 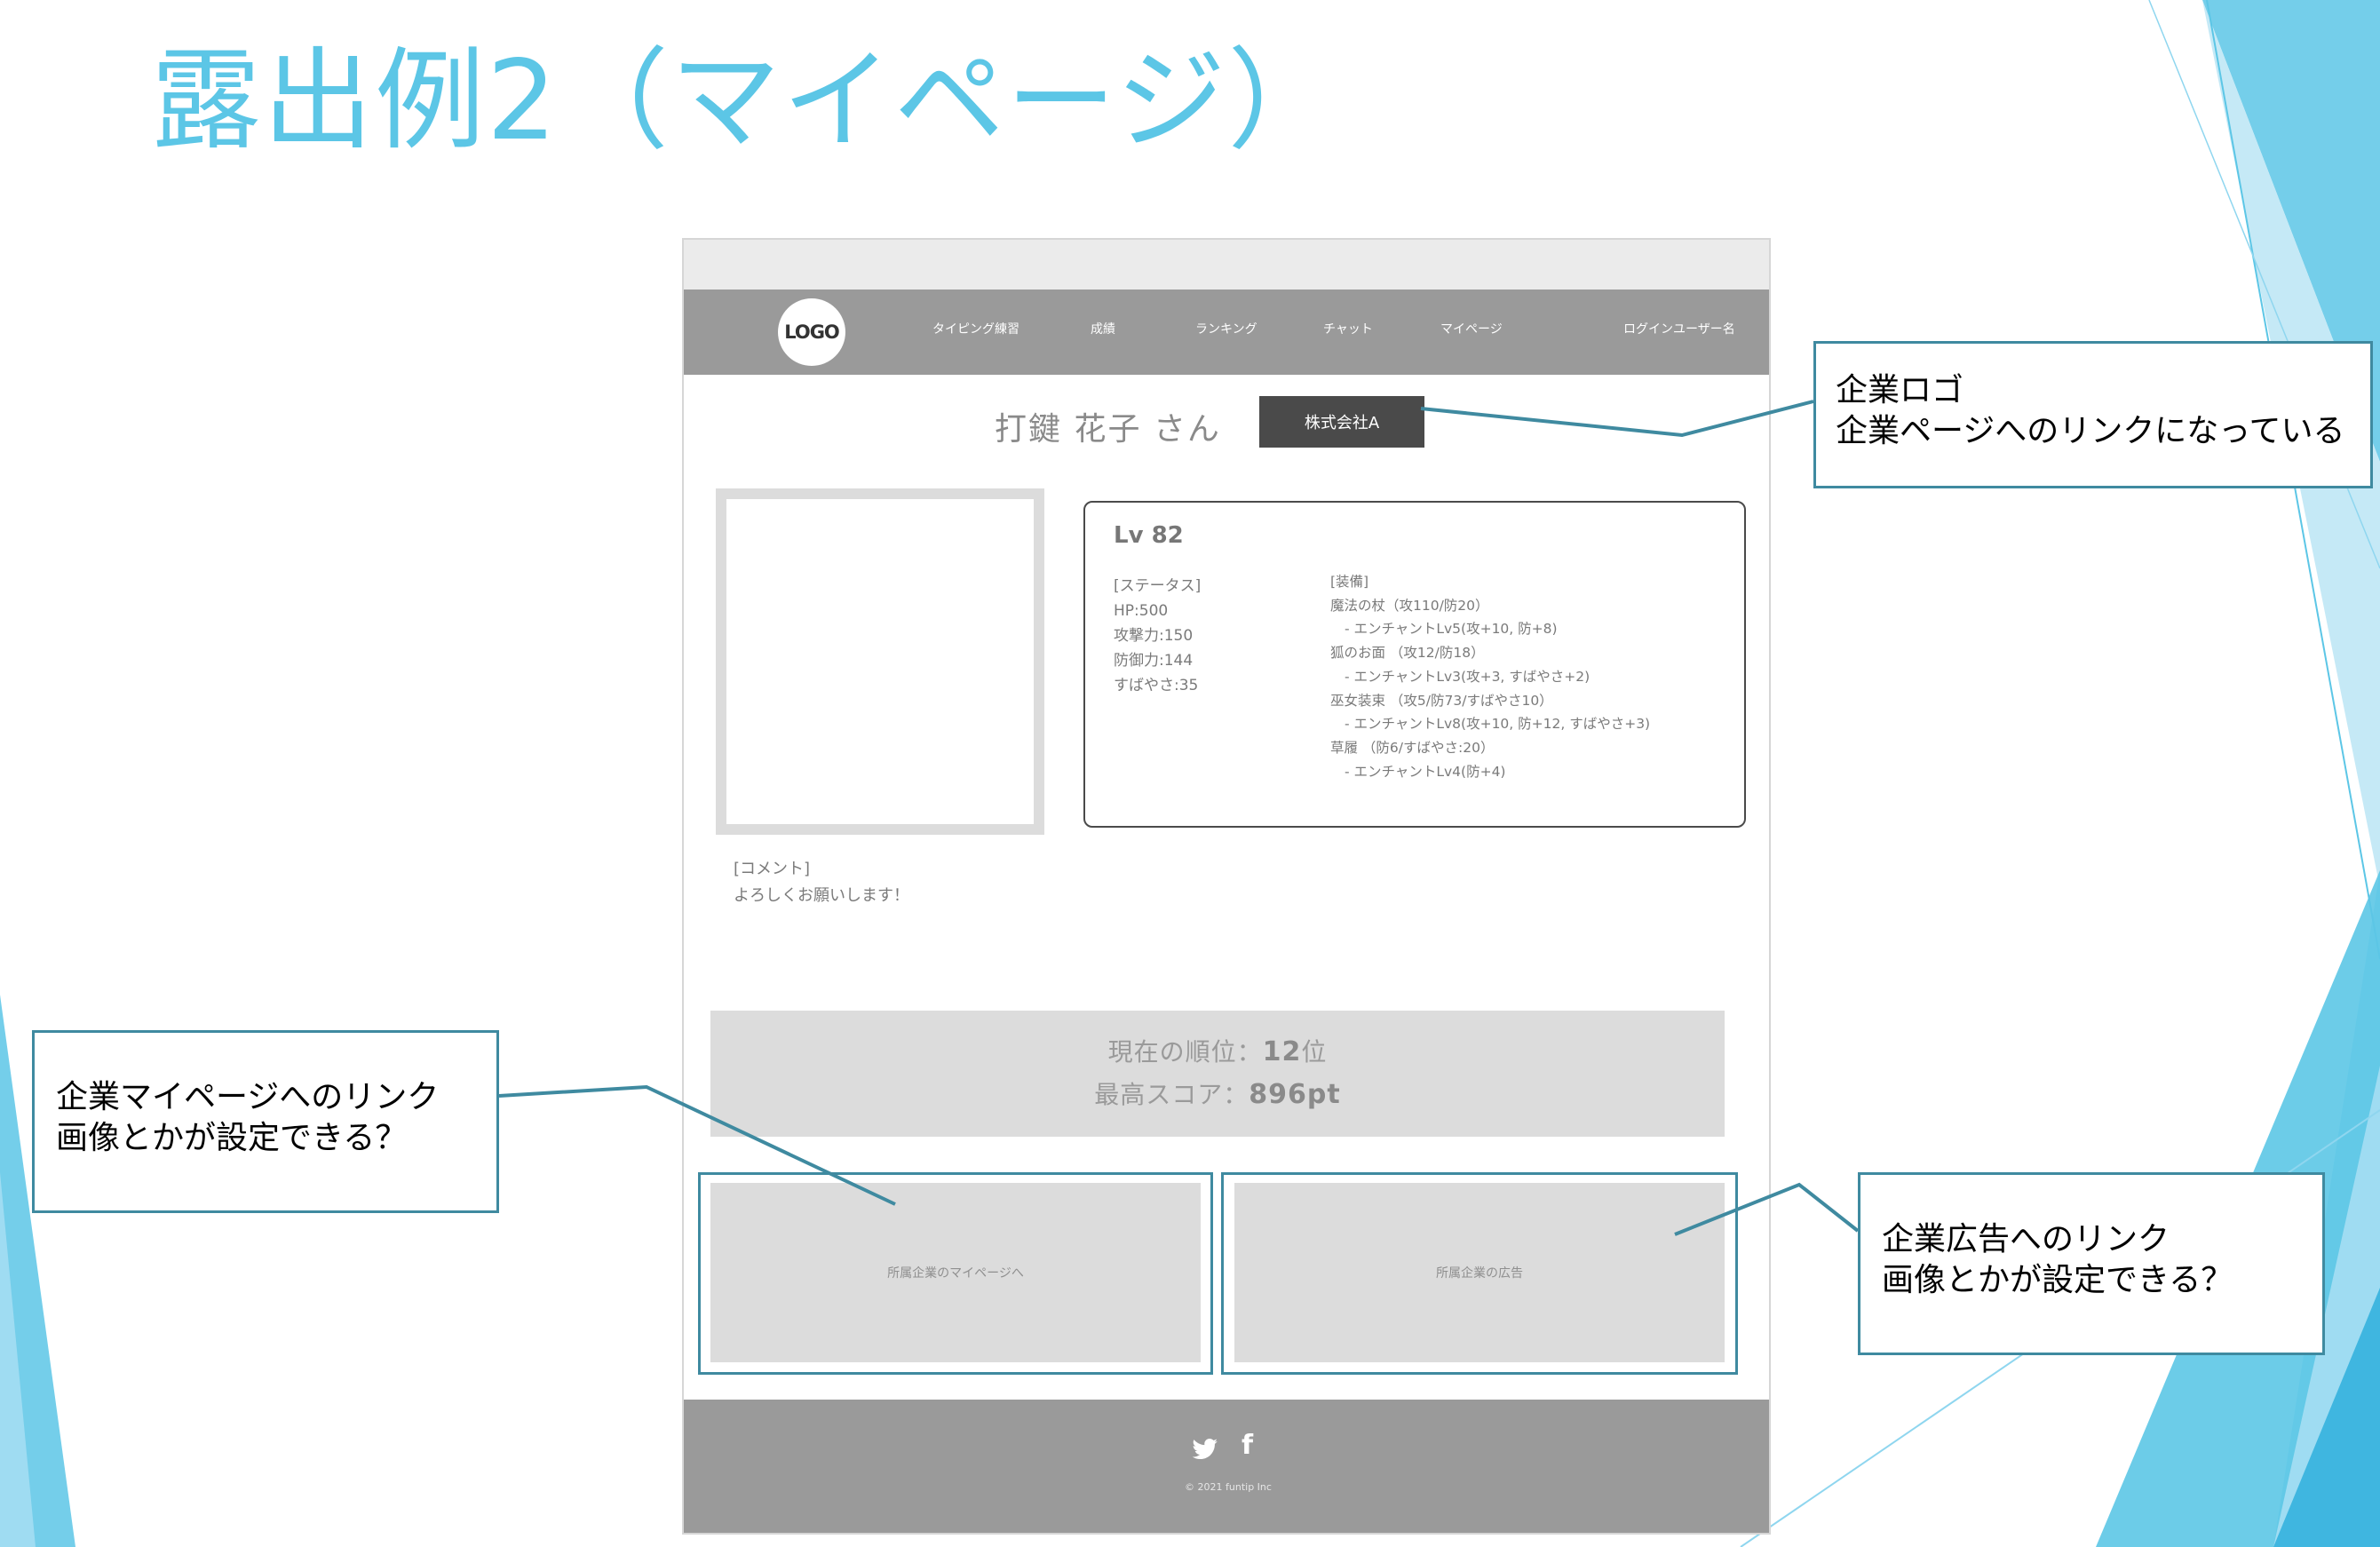 I want to click on user-display-name: 打鍵 花子 さん, so click(x=1108, y=429).